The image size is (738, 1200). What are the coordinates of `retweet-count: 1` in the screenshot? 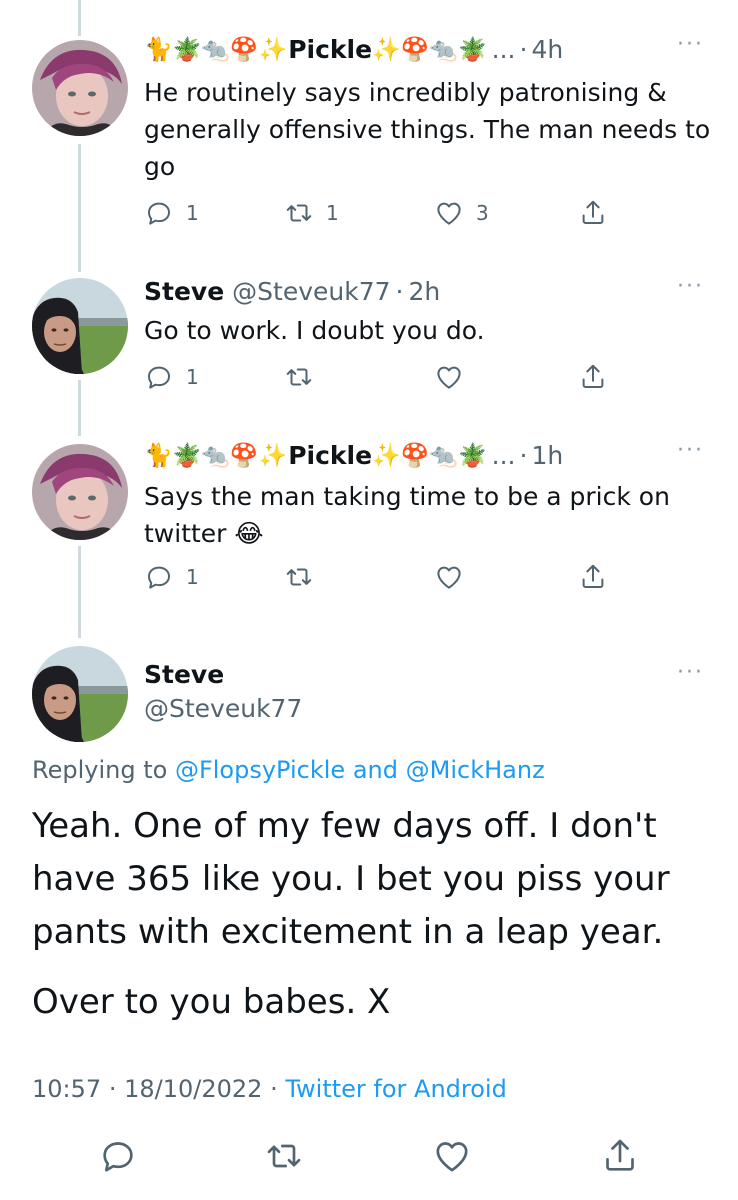 It's located at (332, 213).